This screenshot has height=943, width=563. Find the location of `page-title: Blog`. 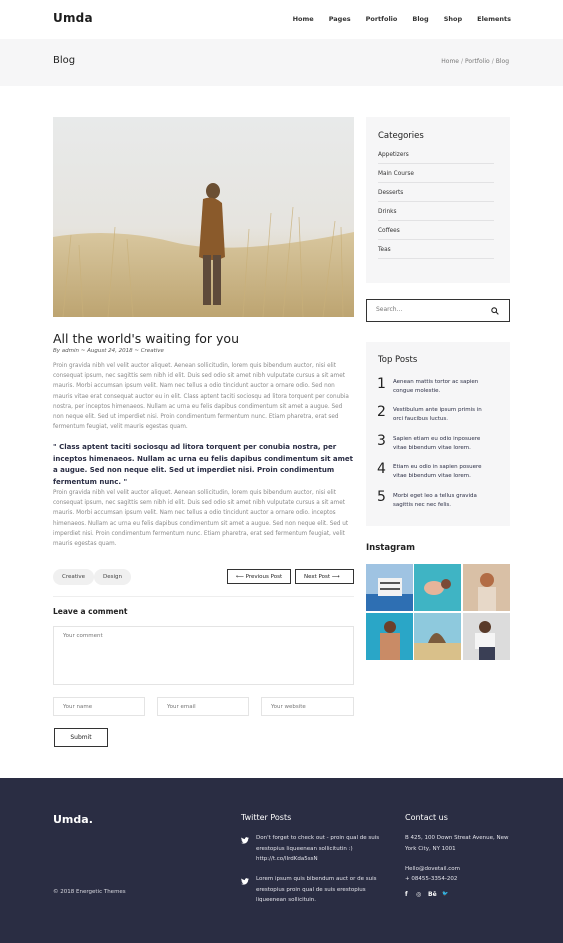

page-title: Blog is located at coordinates (64, 60).